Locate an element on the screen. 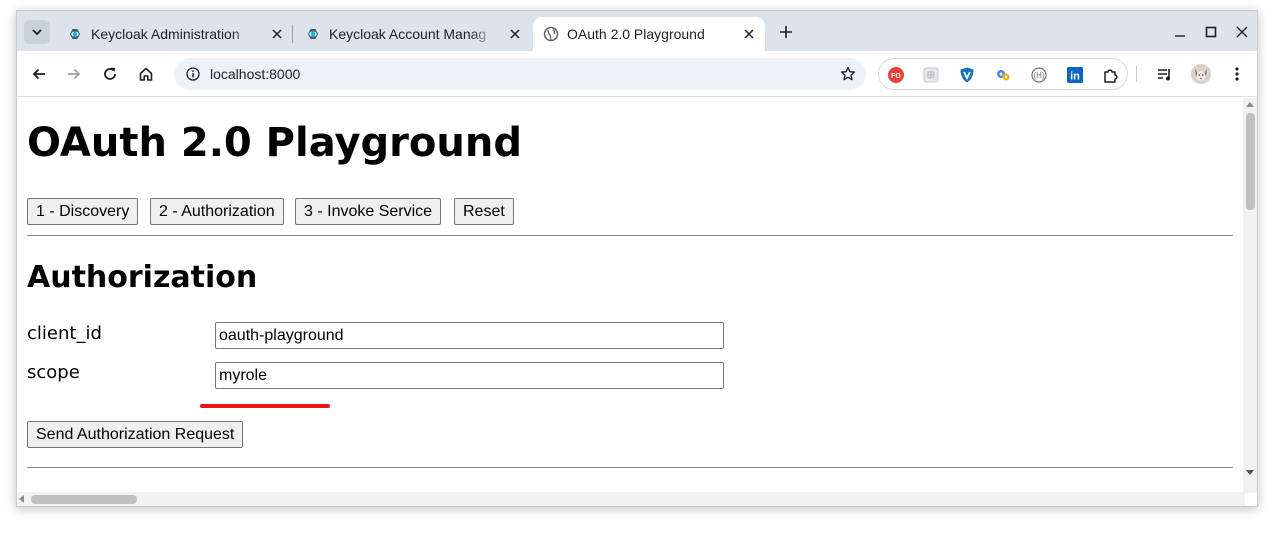 This screenshot has height=539, width=1274. media-control-button is located at coordinates (1165, 74).